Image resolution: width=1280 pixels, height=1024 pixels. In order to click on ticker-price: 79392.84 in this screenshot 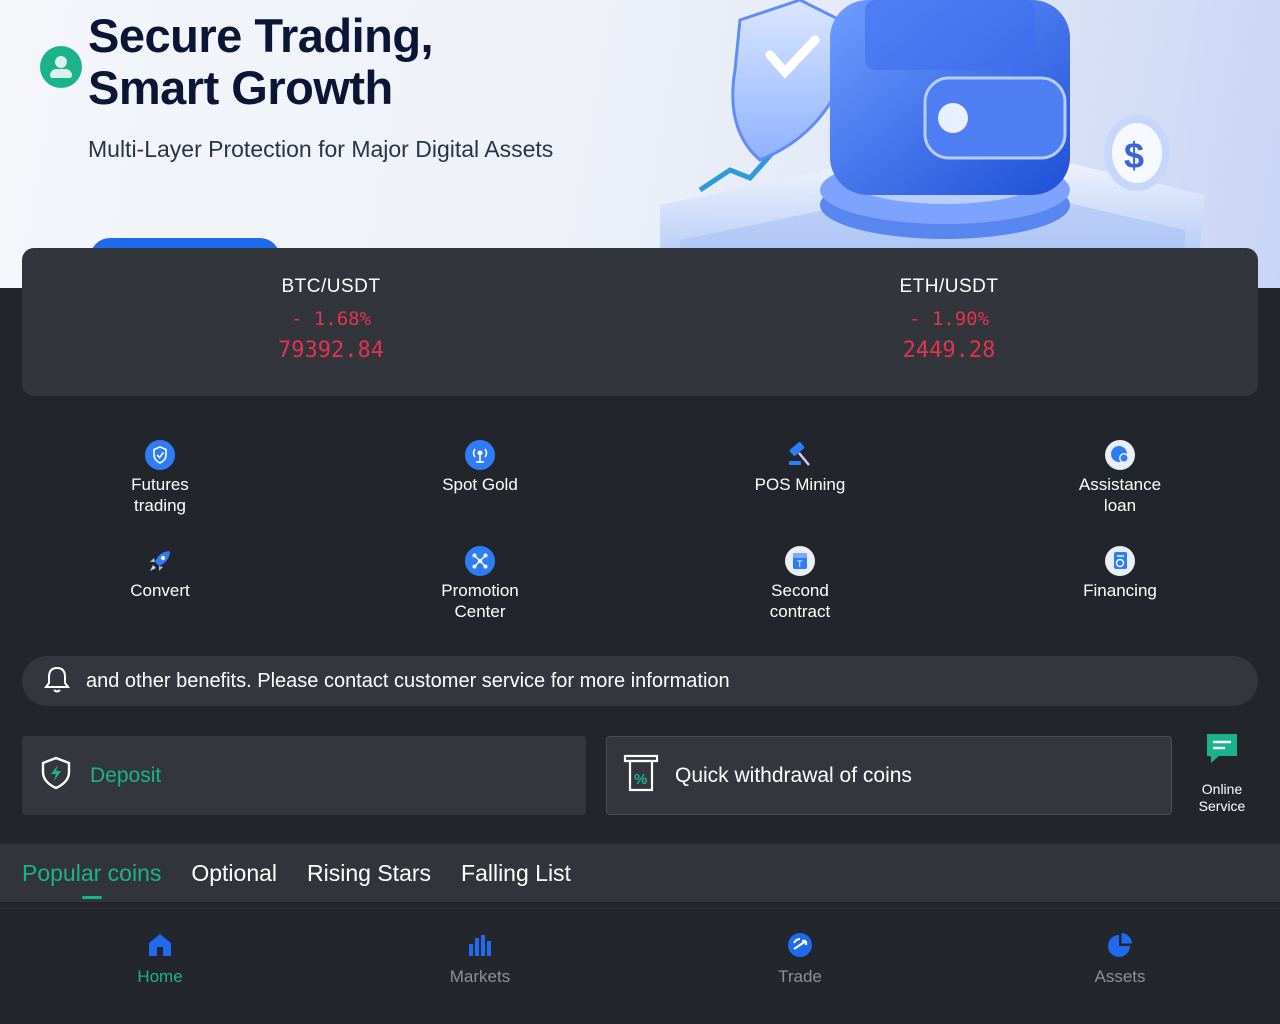, I will do `click(331, 350)`.